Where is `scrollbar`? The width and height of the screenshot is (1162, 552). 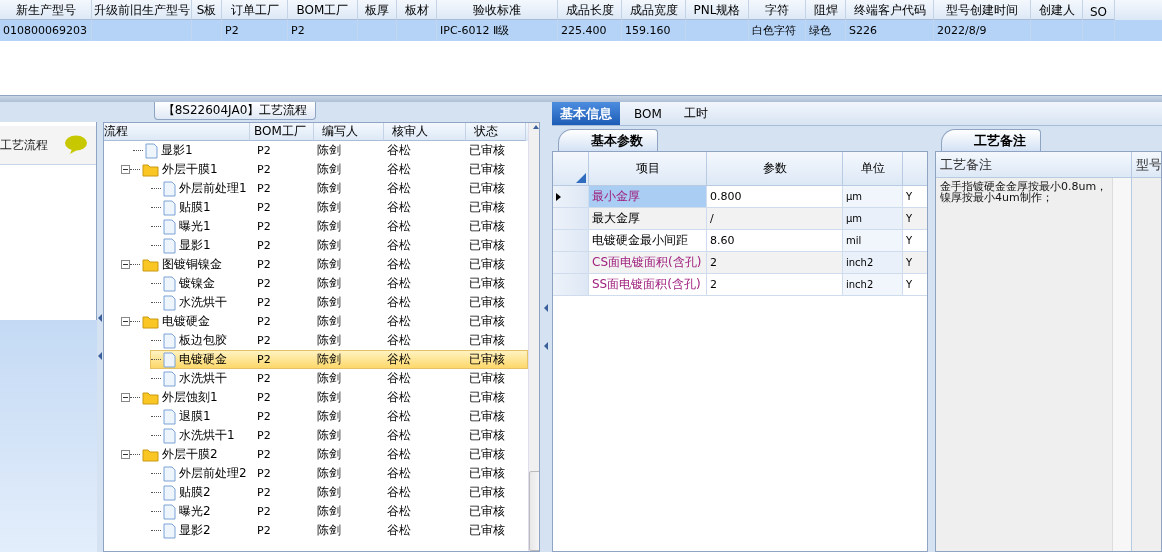
scrollbar is located at coordinates (1121, 364).